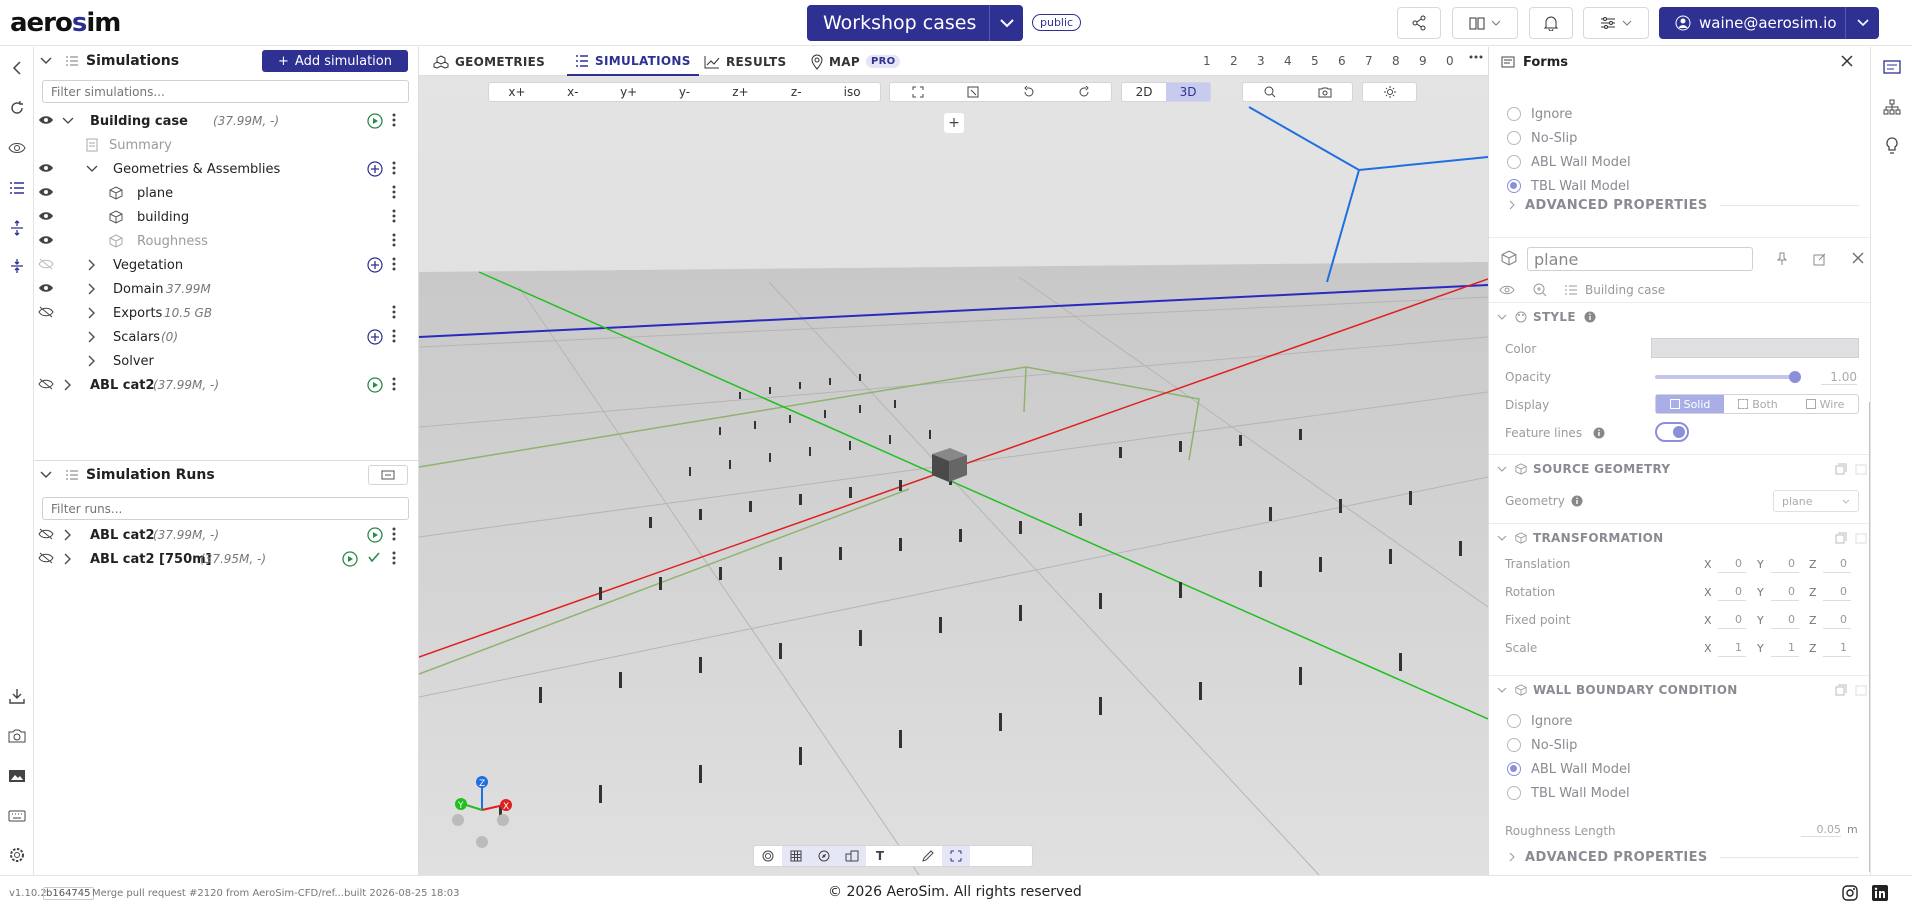 Image resolution: width=1912 pixels, height=908 pixels. I want to click on run-row-abl-cat2: ABL cat2 (37.99M, -), so click(226, 535).